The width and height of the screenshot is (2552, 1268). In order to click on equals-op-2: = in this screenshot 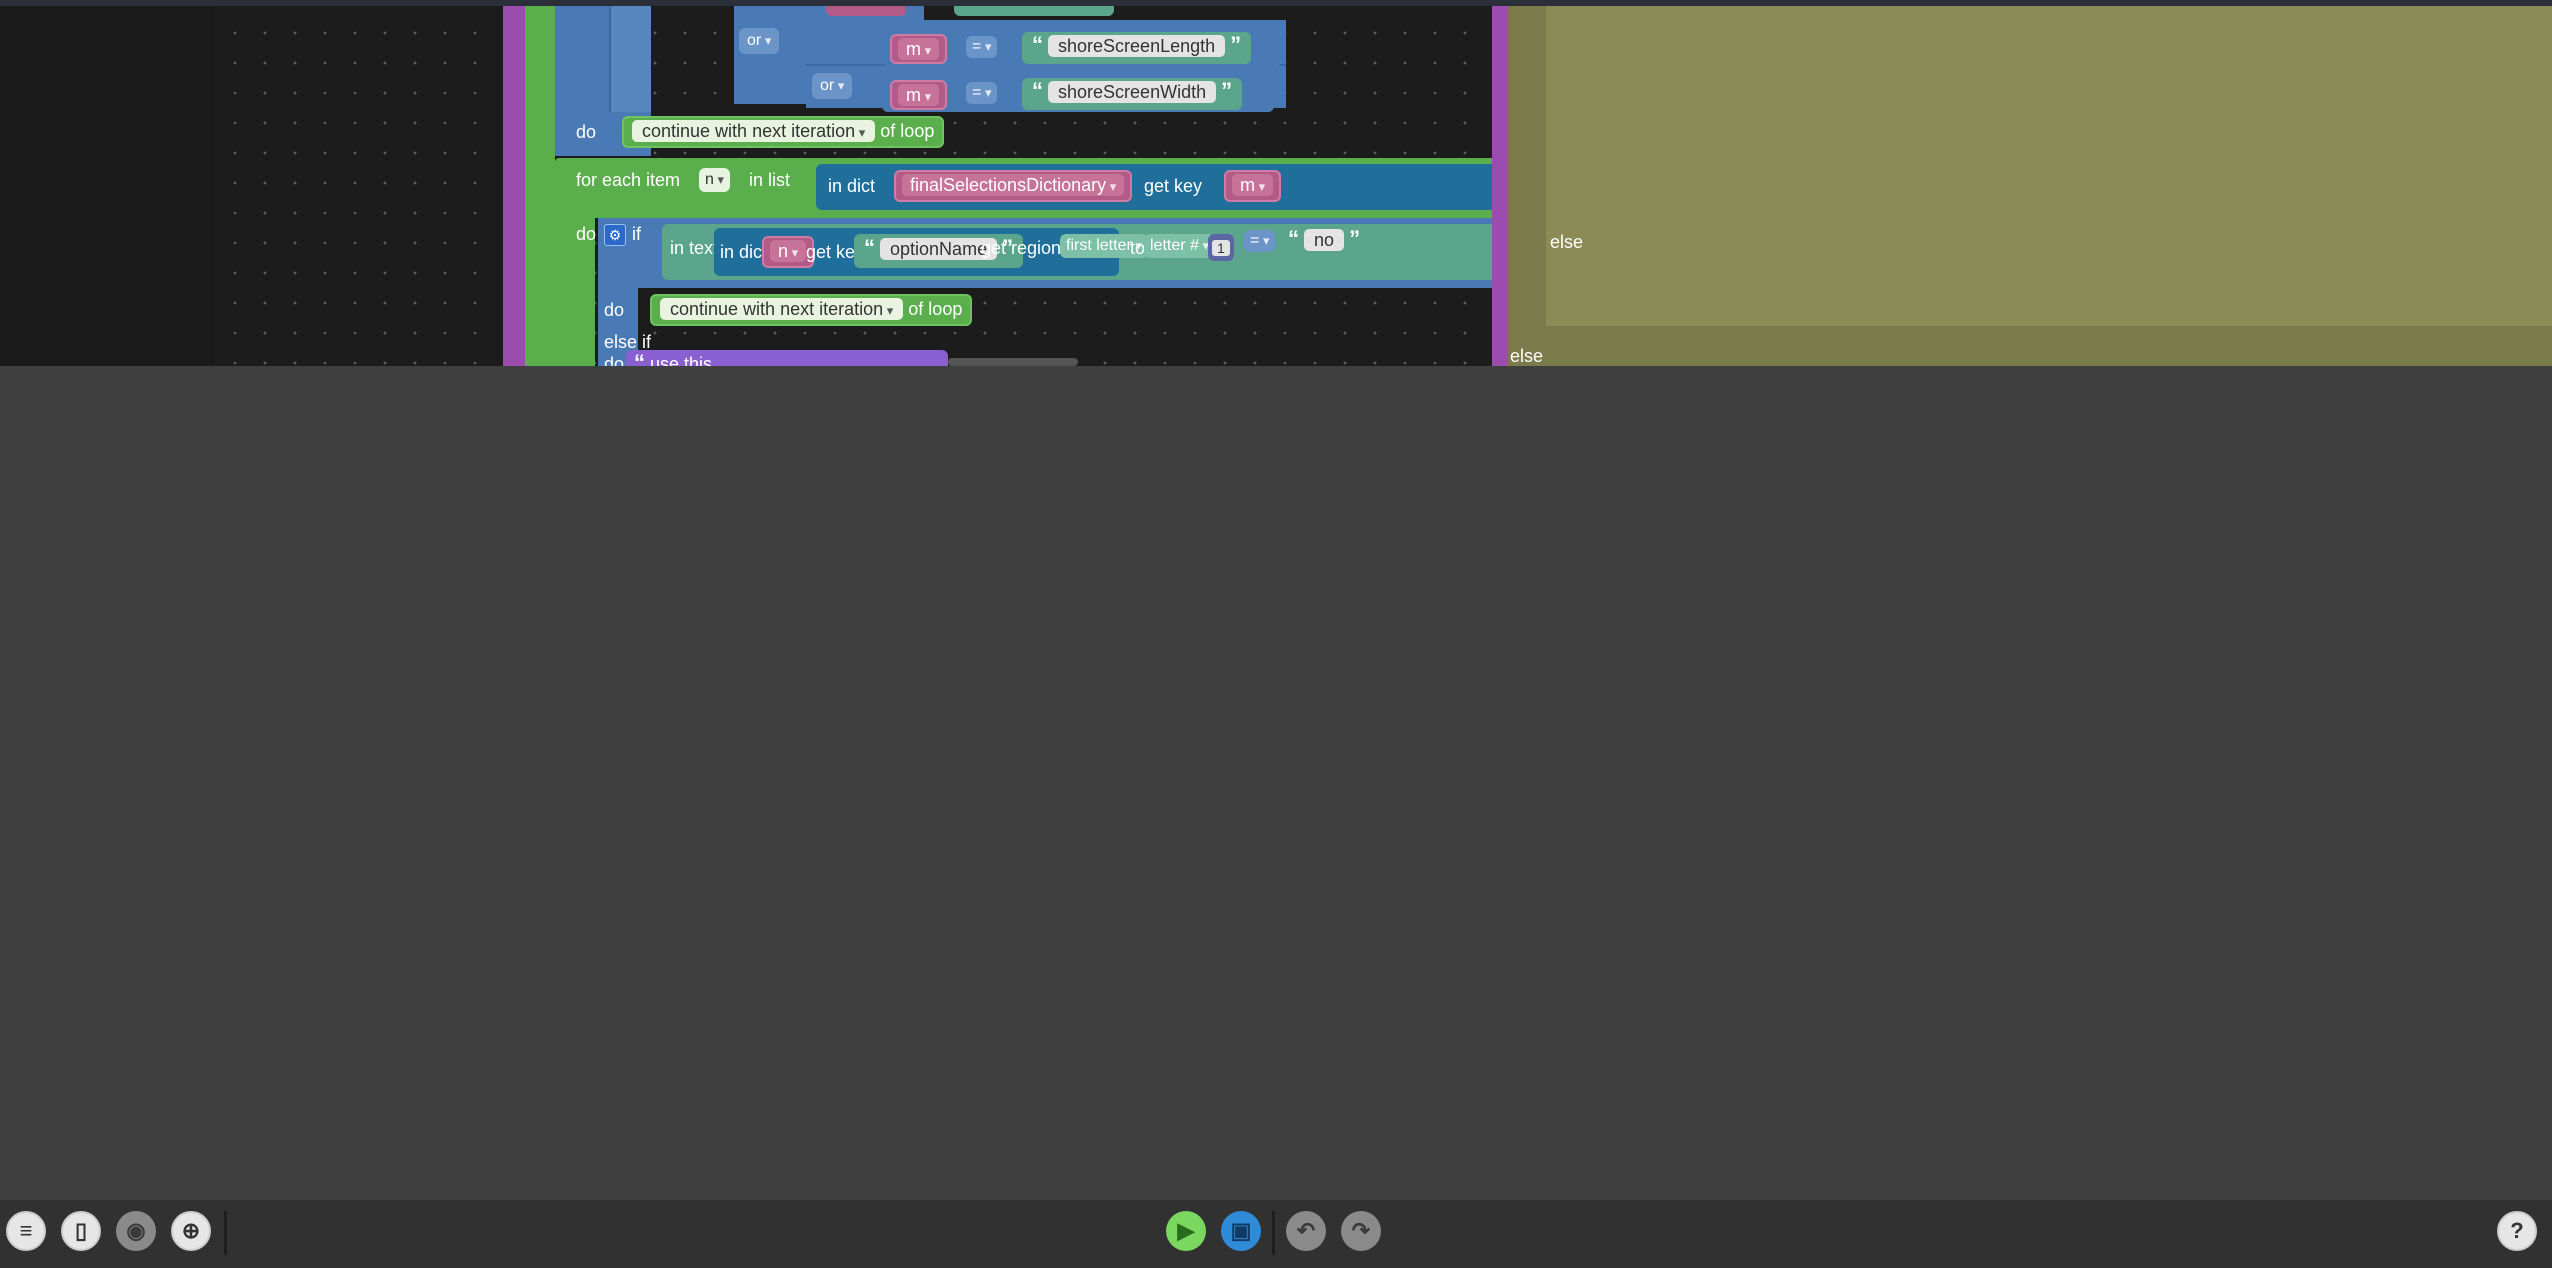, I will do `click(982, 93)`.